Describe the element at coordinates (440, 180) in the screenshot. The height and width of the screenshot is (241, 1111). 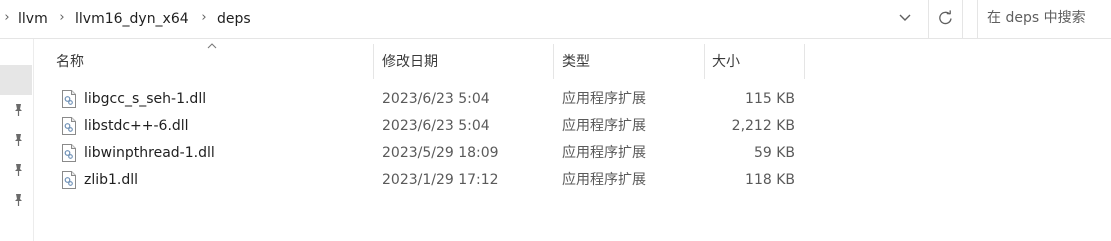
I see `file-date-modified: 2023/1/29 17:12` at that location.